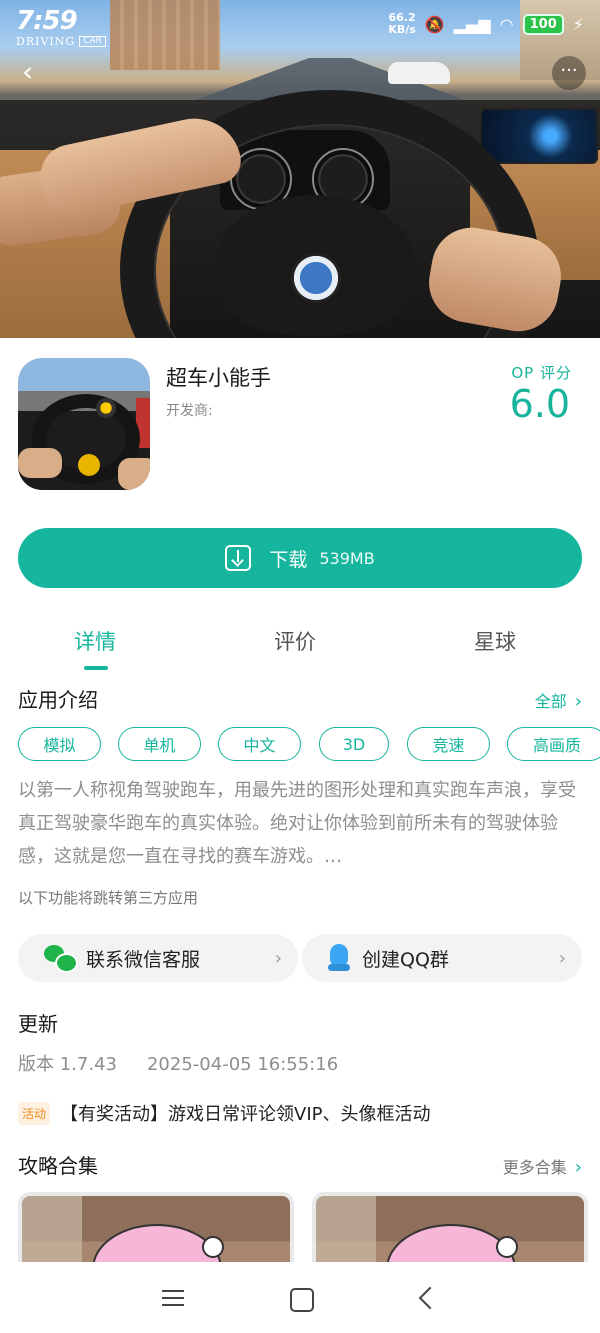 Image resolution: width=600 pixels, height=1333 pixels. What do you see at coordinates (419, 73) in the screenshot?
I see `distant-car` at bounding box center [419, 73].